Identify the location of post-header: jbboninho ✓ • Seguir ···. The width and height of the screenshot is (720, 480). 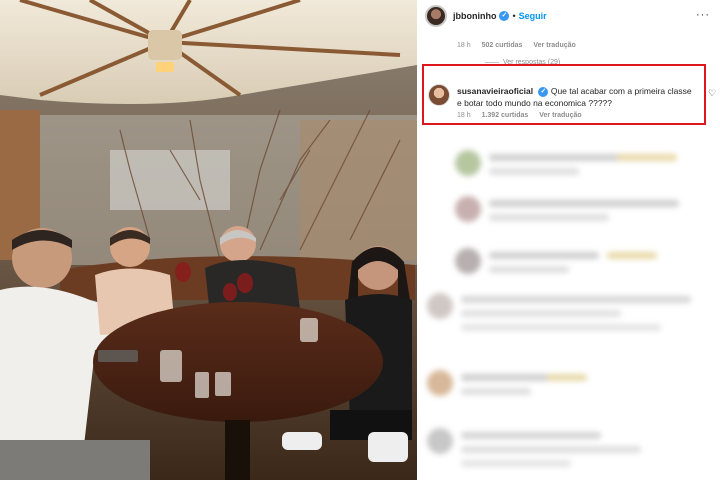
(568, 16).